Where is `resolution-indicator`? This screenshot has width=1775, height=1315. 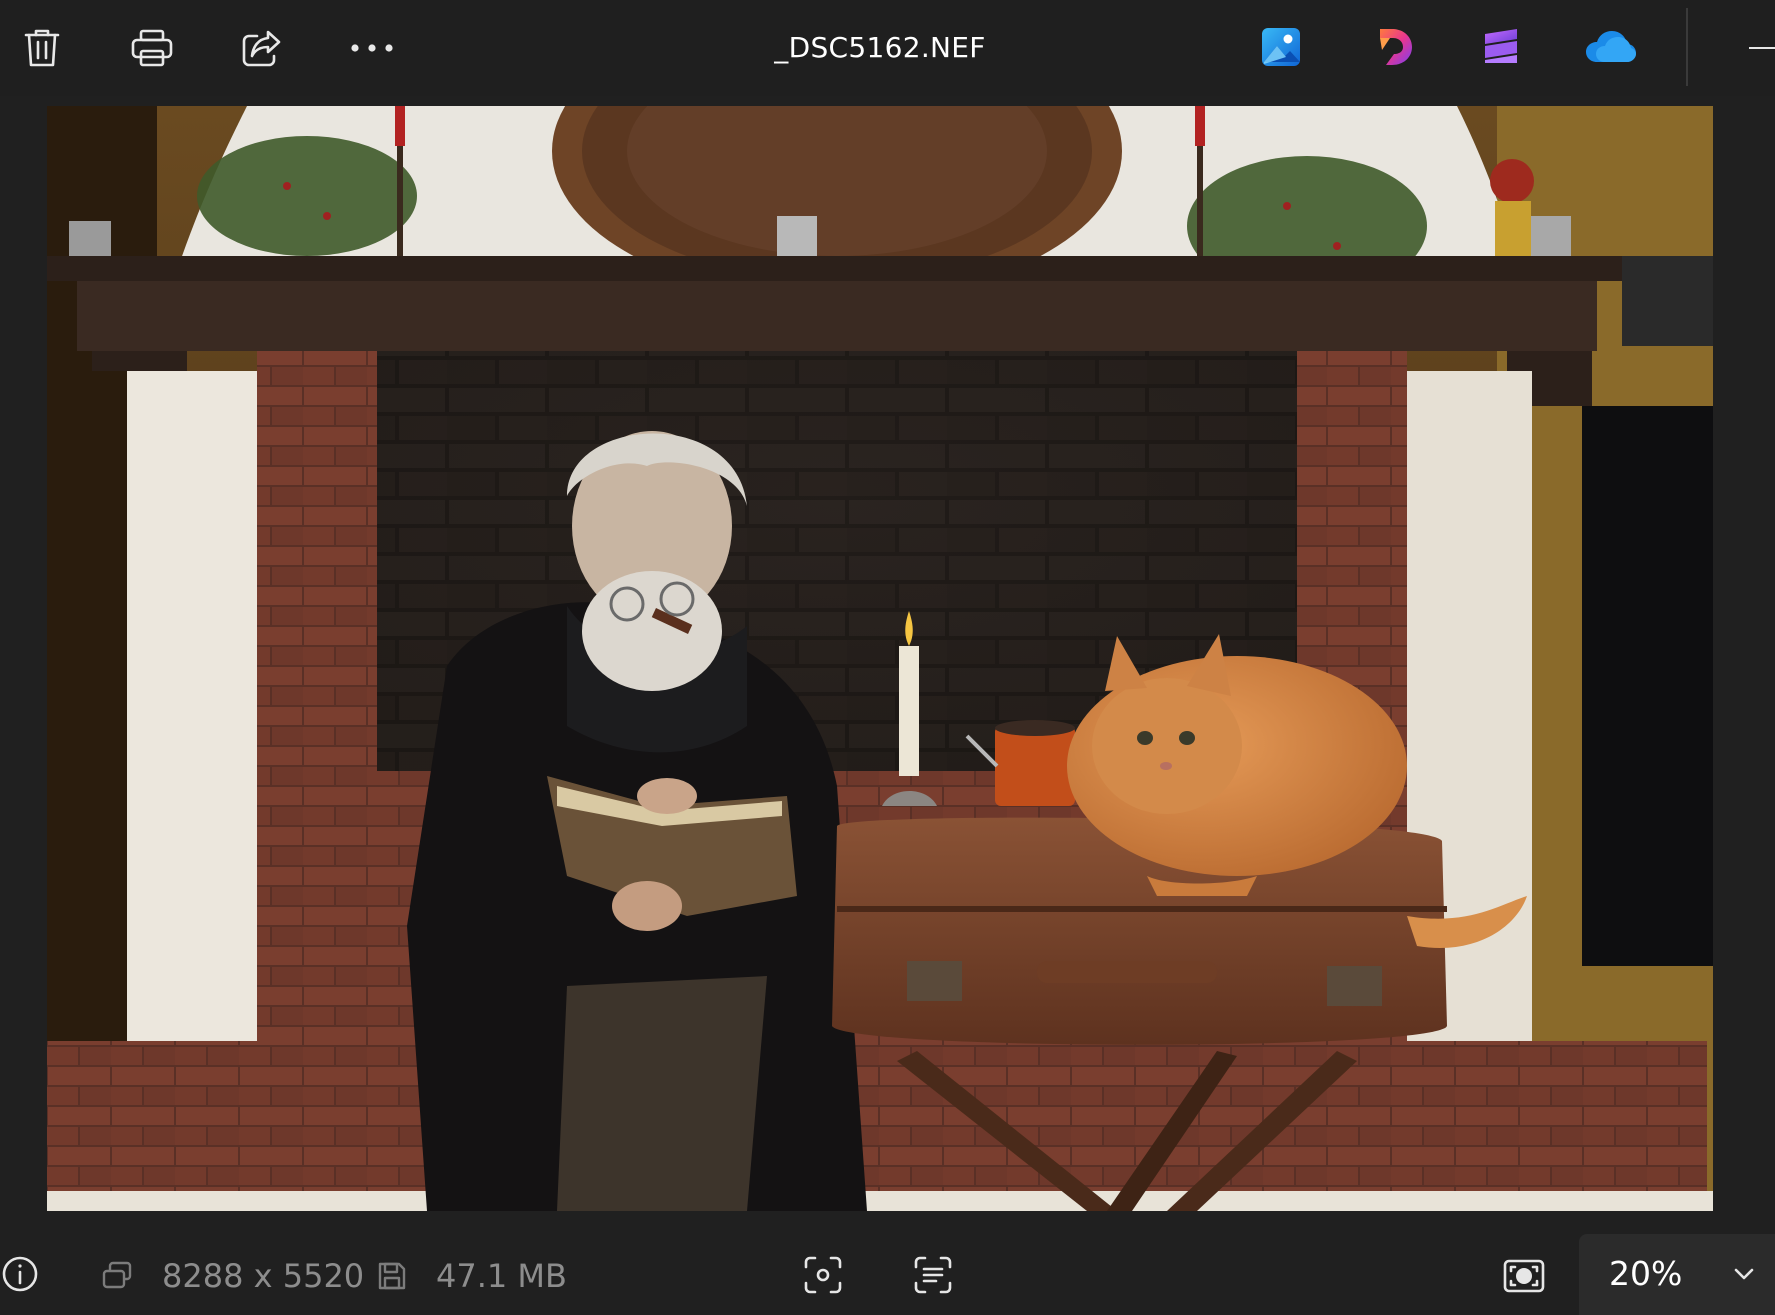 resolution-indicator is located at coordinates (118, 1278).